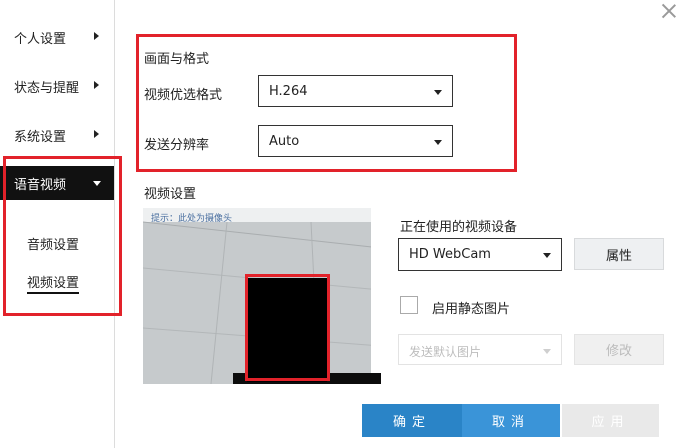  Describe the element at coordinates (619, 254) in the screenshot. I see `properties-button: 属性` at that location.